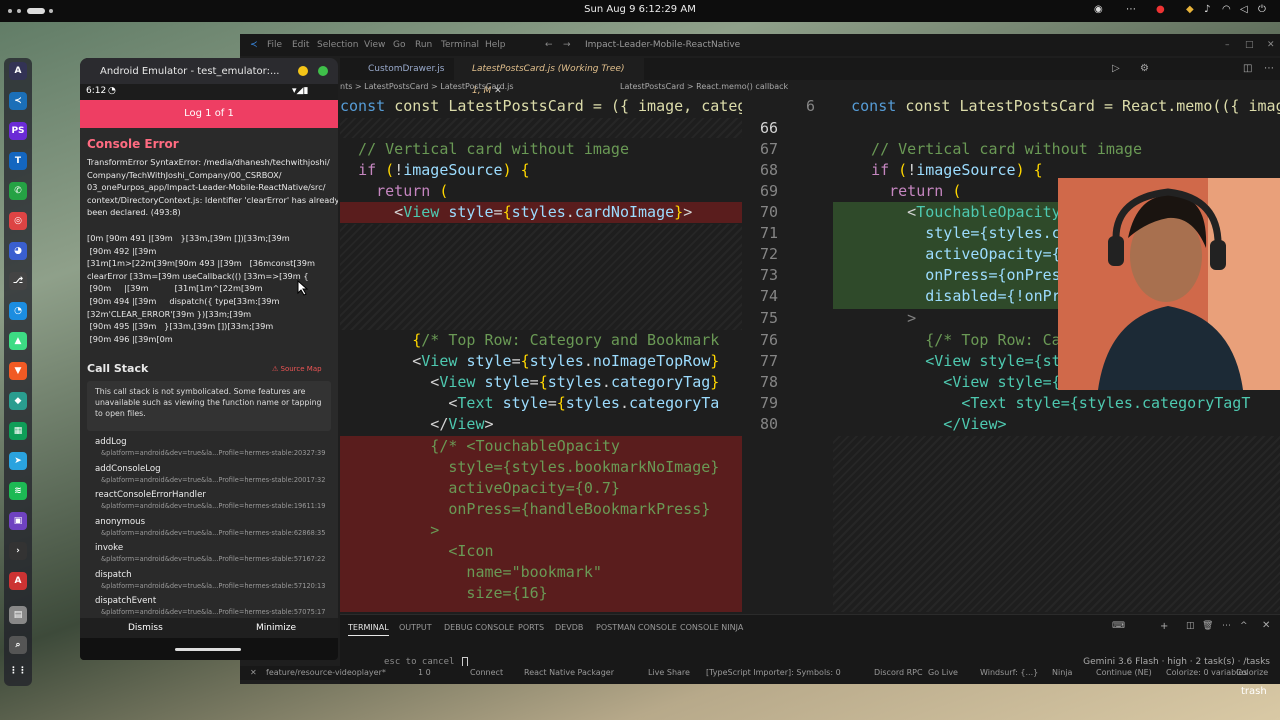 The image size is (1280, 720). Describe the element at coordinates (1116, 68) in the screenshot. I see `run-icon: ▷` at that location.